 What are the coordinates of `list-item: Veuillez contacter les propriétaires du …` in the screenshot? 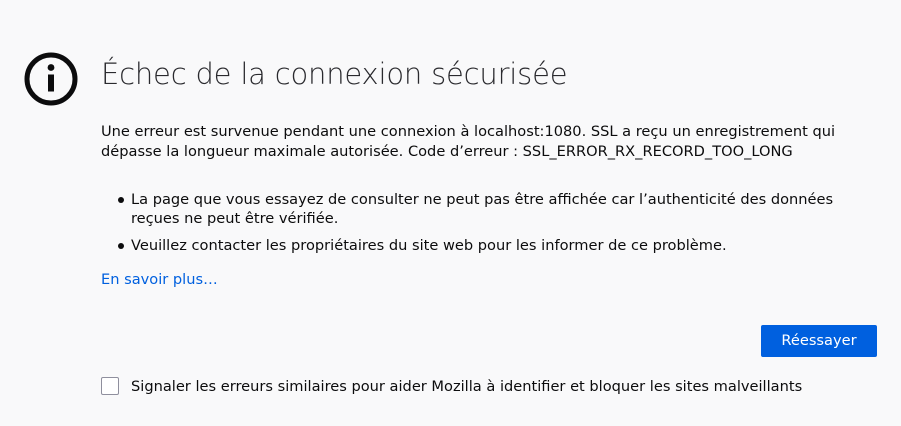 It's located at (486, 245).